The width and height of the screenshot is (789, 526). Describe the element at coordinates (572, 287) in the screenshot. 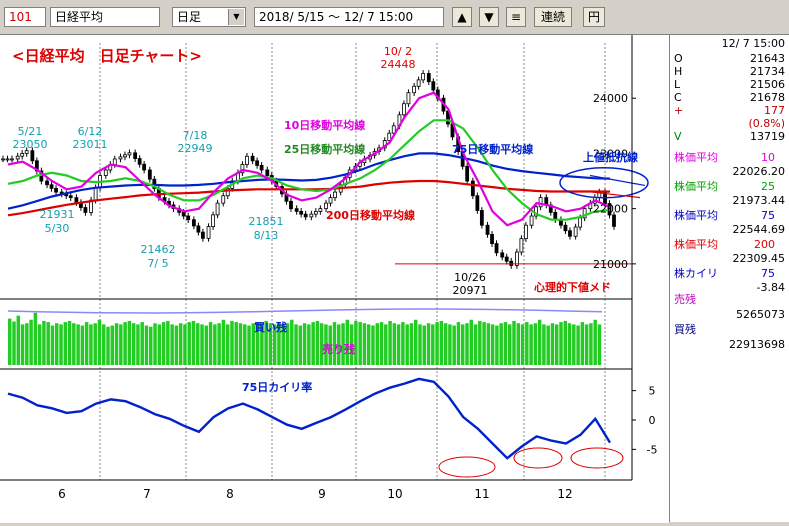

I see `support-label: 心理的下値メド` at that location.